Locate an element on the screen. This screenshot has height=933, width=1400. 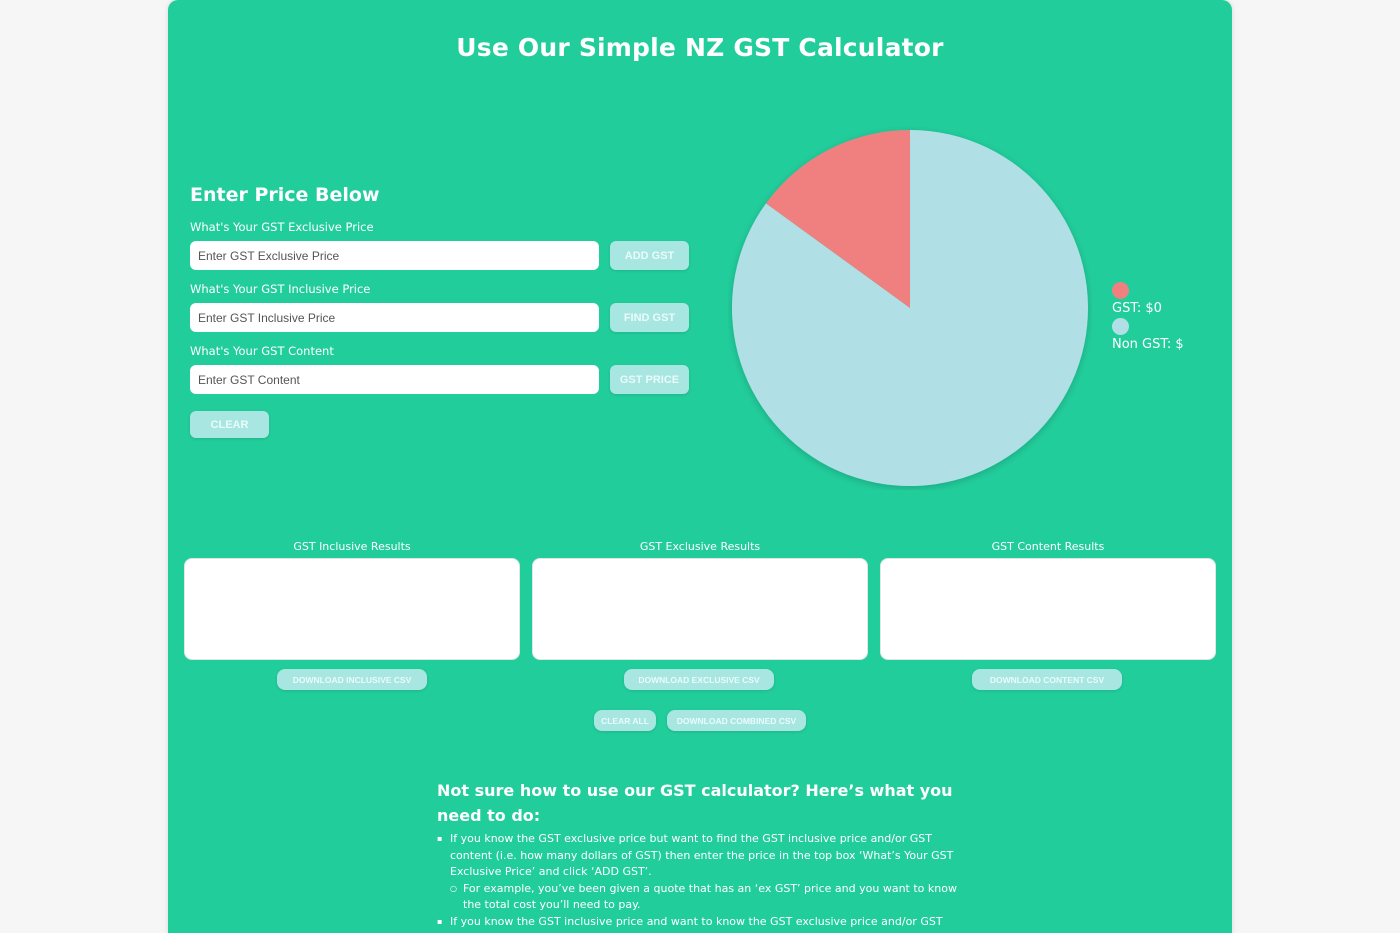
download-inclusive-csv-button: DOWNLOAD INCLUSIVE CSV is located at coordinates (352, 679).